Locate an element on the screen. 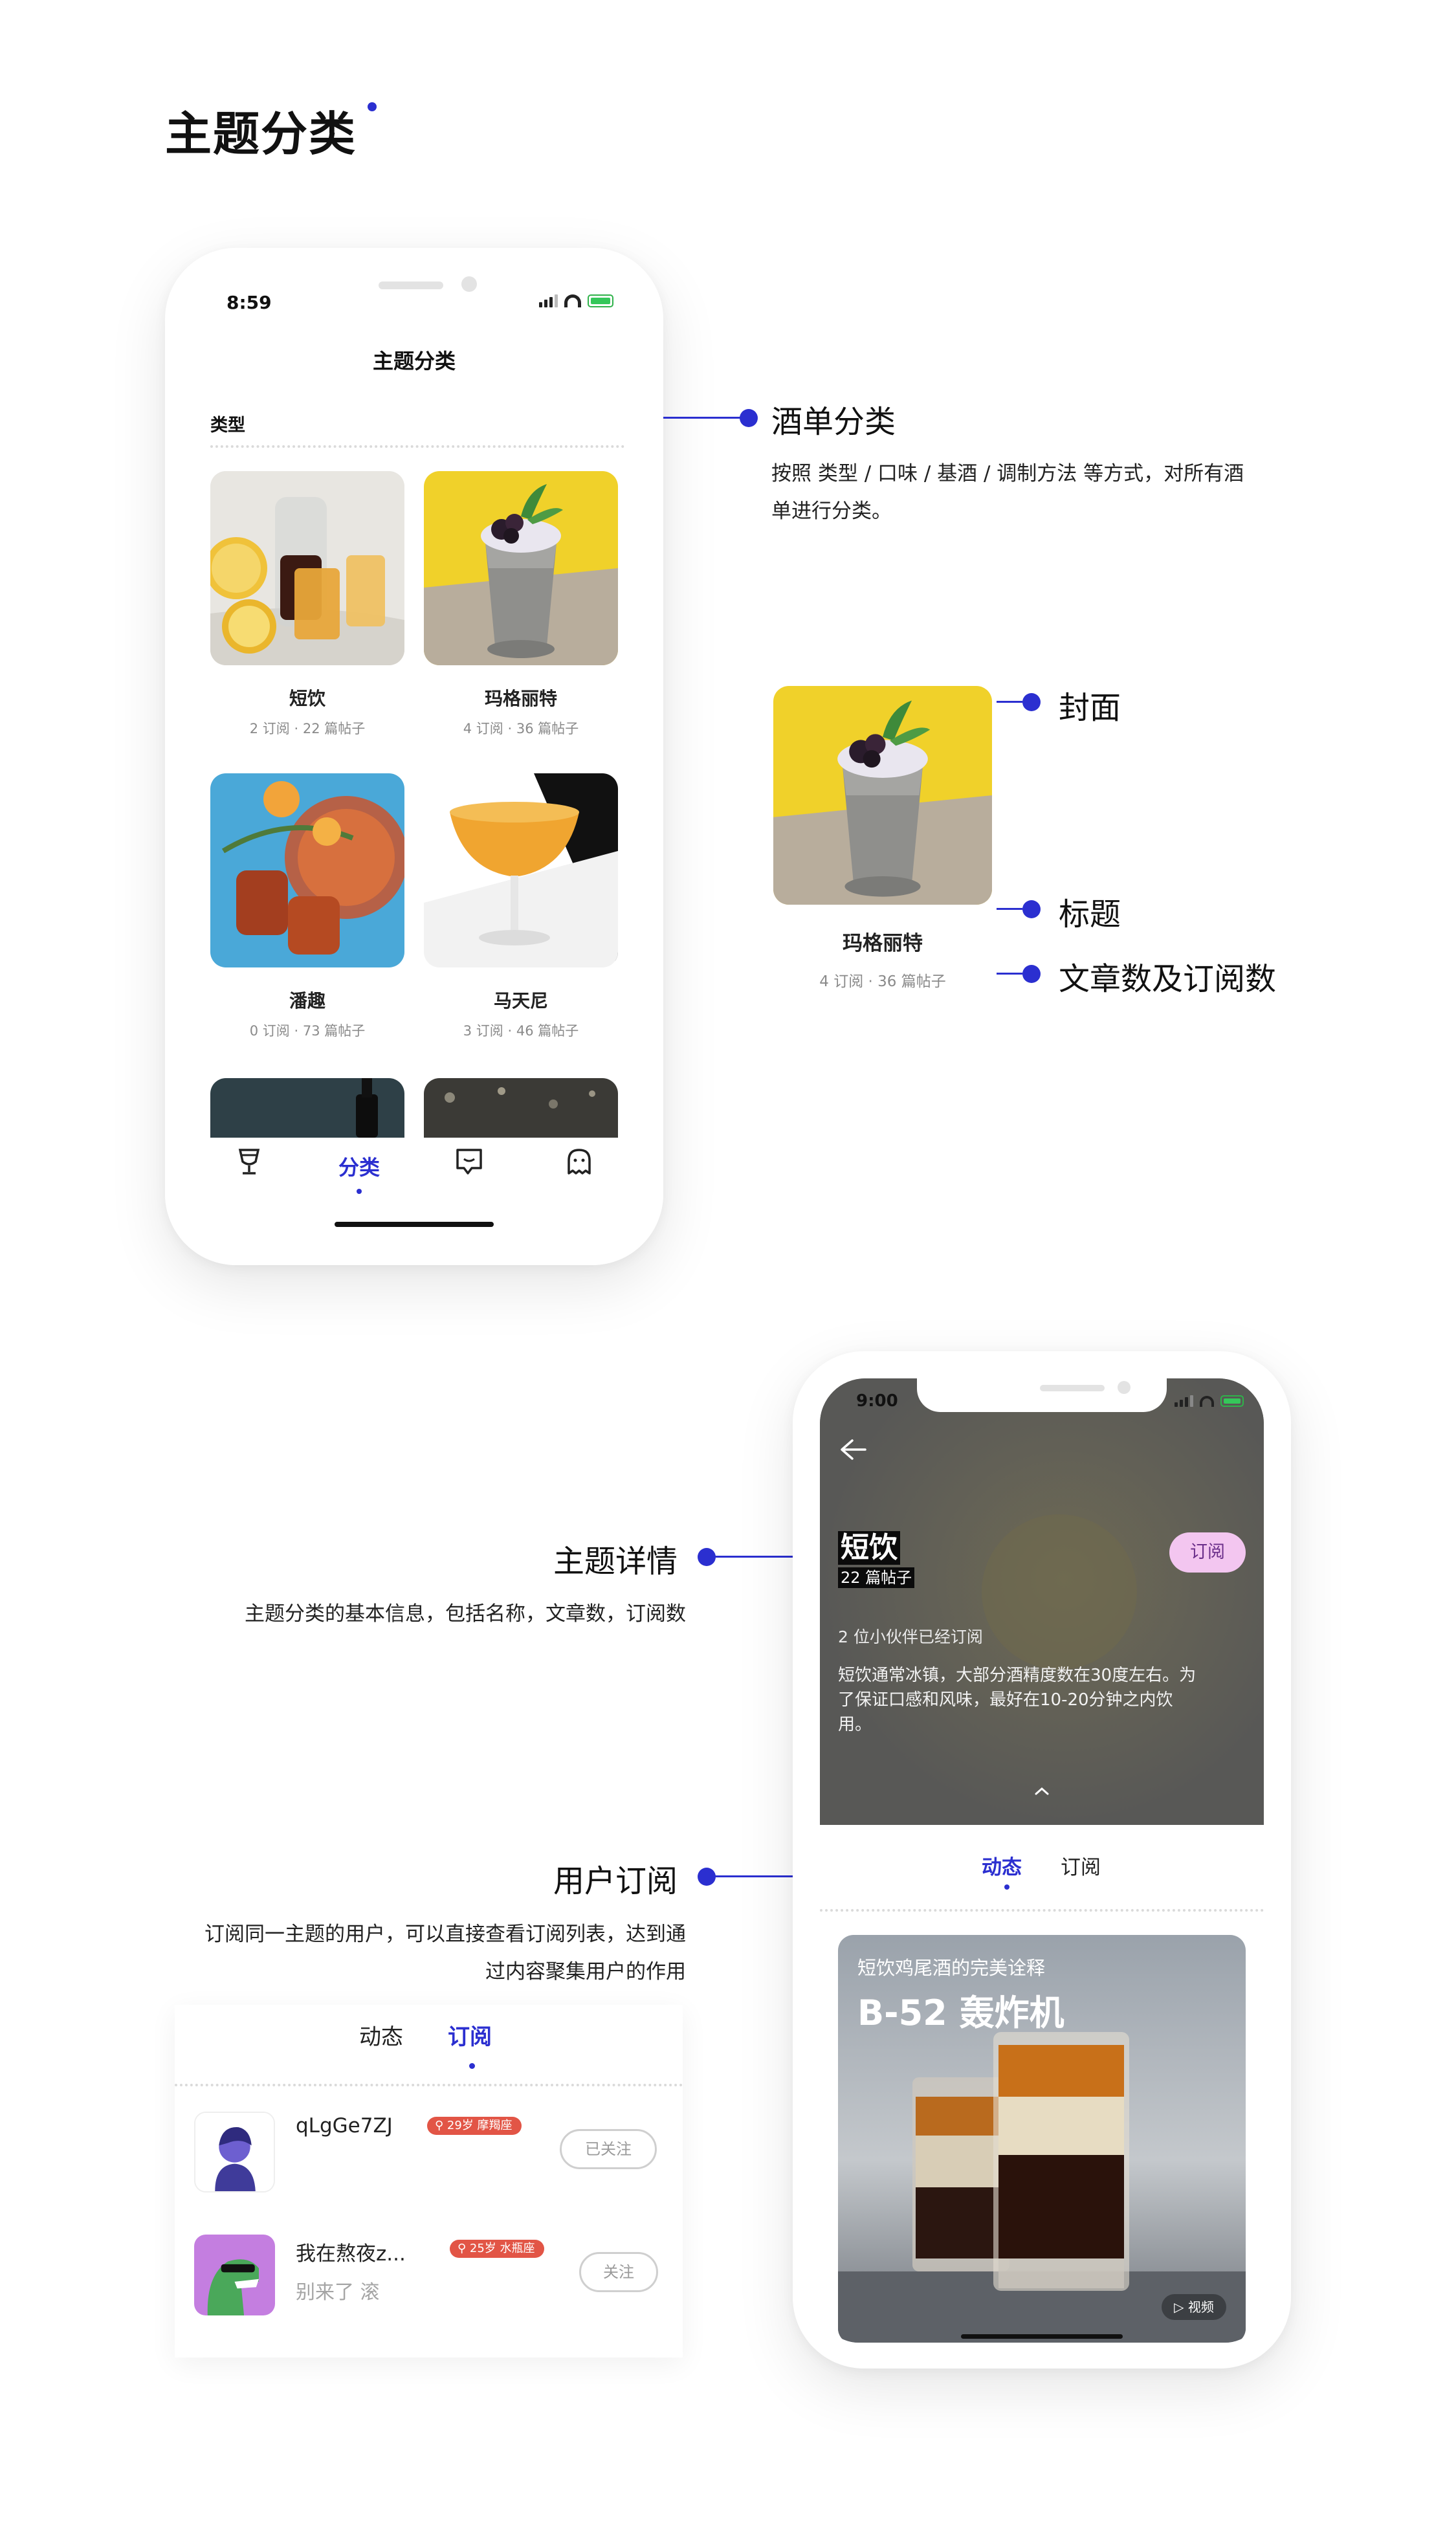  feed-post-card: 短饮鸡尾酒的完美诠释 B-52 轰炸机 ▷ 视频 is located at coordinates (1042, 2139).